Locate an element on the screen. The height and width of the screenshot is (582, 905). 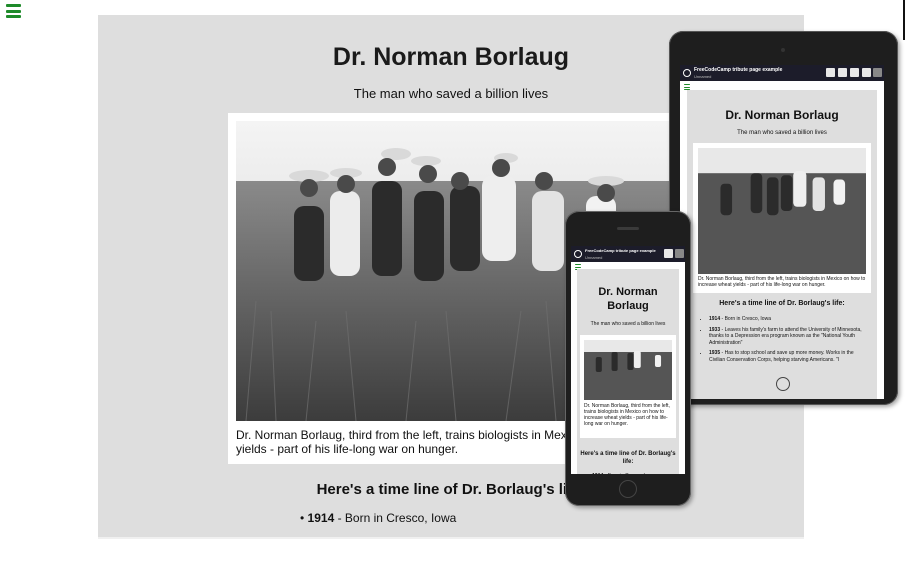
chevron-icon is located at coordinates (866, 72).